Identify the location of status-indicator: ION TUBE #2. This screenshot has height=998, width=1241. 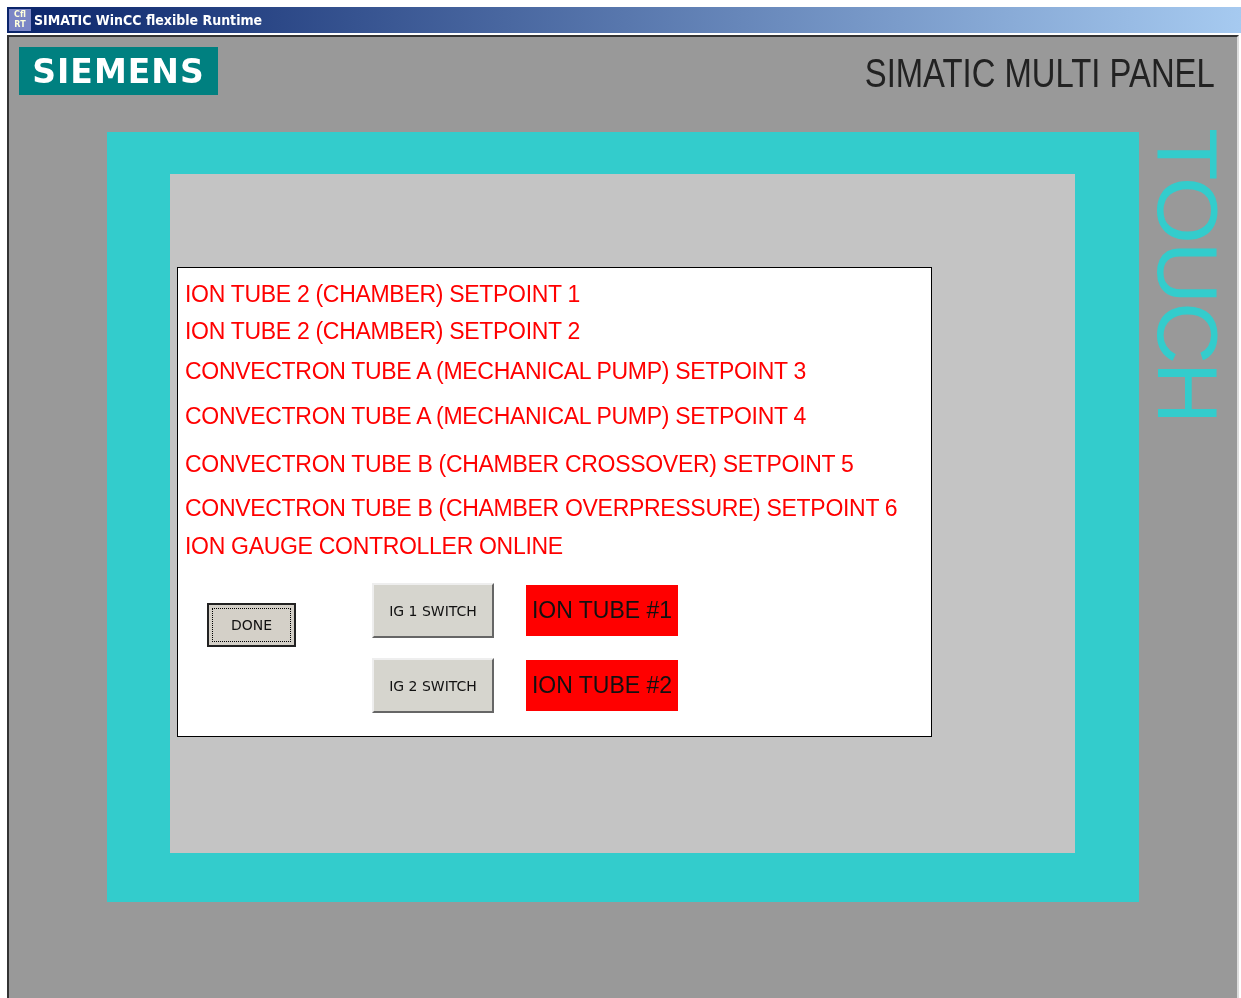
(602, 685).